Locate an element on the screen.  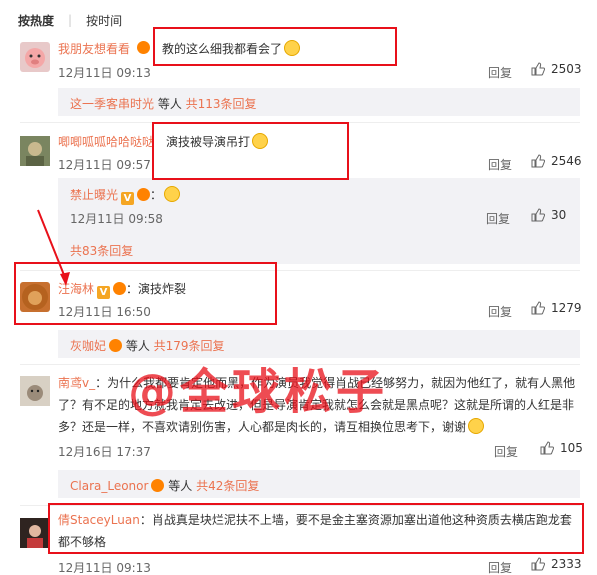
sort-bar: 按热度 | 按时间 is located at coordinates (70, 20).